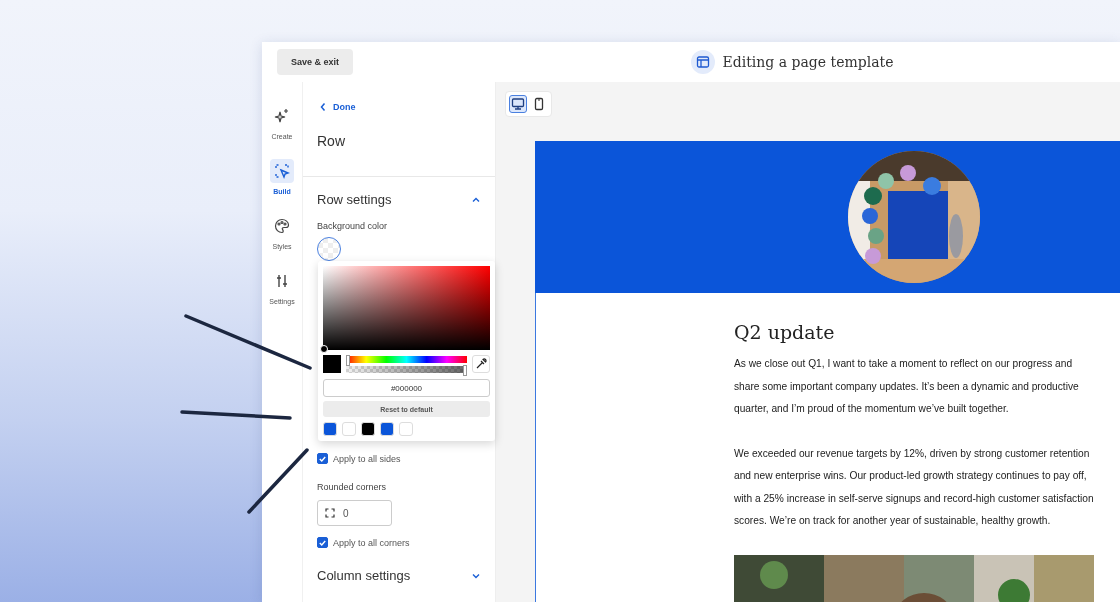 The image size is (1120, 602). Describe the element at coordinates (367, 458) in the screenshot. I see `checkbox-label: Apply to all sides` at that location.